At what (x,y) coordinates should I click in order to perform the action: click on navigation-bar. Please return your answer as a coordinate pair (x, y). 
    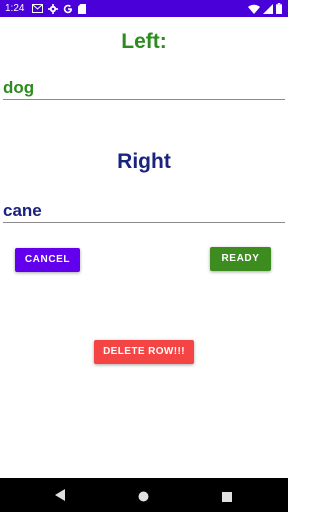
    Looking at the image, I should click on (144, 495).